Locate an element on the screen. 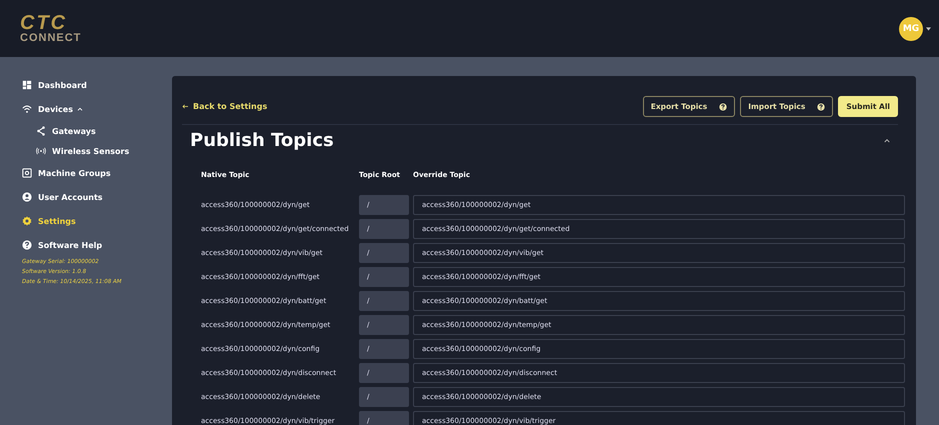  nav-item: Settings is located at coordinates (91, 221).